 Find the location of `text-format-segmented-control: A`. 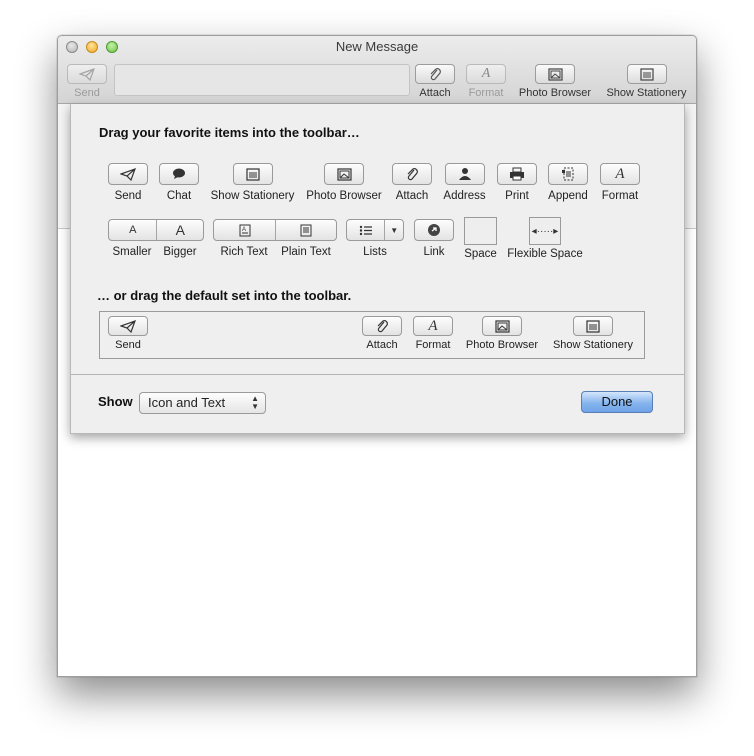

text-format-segmented-control: A is located at coordinates (275, 230).